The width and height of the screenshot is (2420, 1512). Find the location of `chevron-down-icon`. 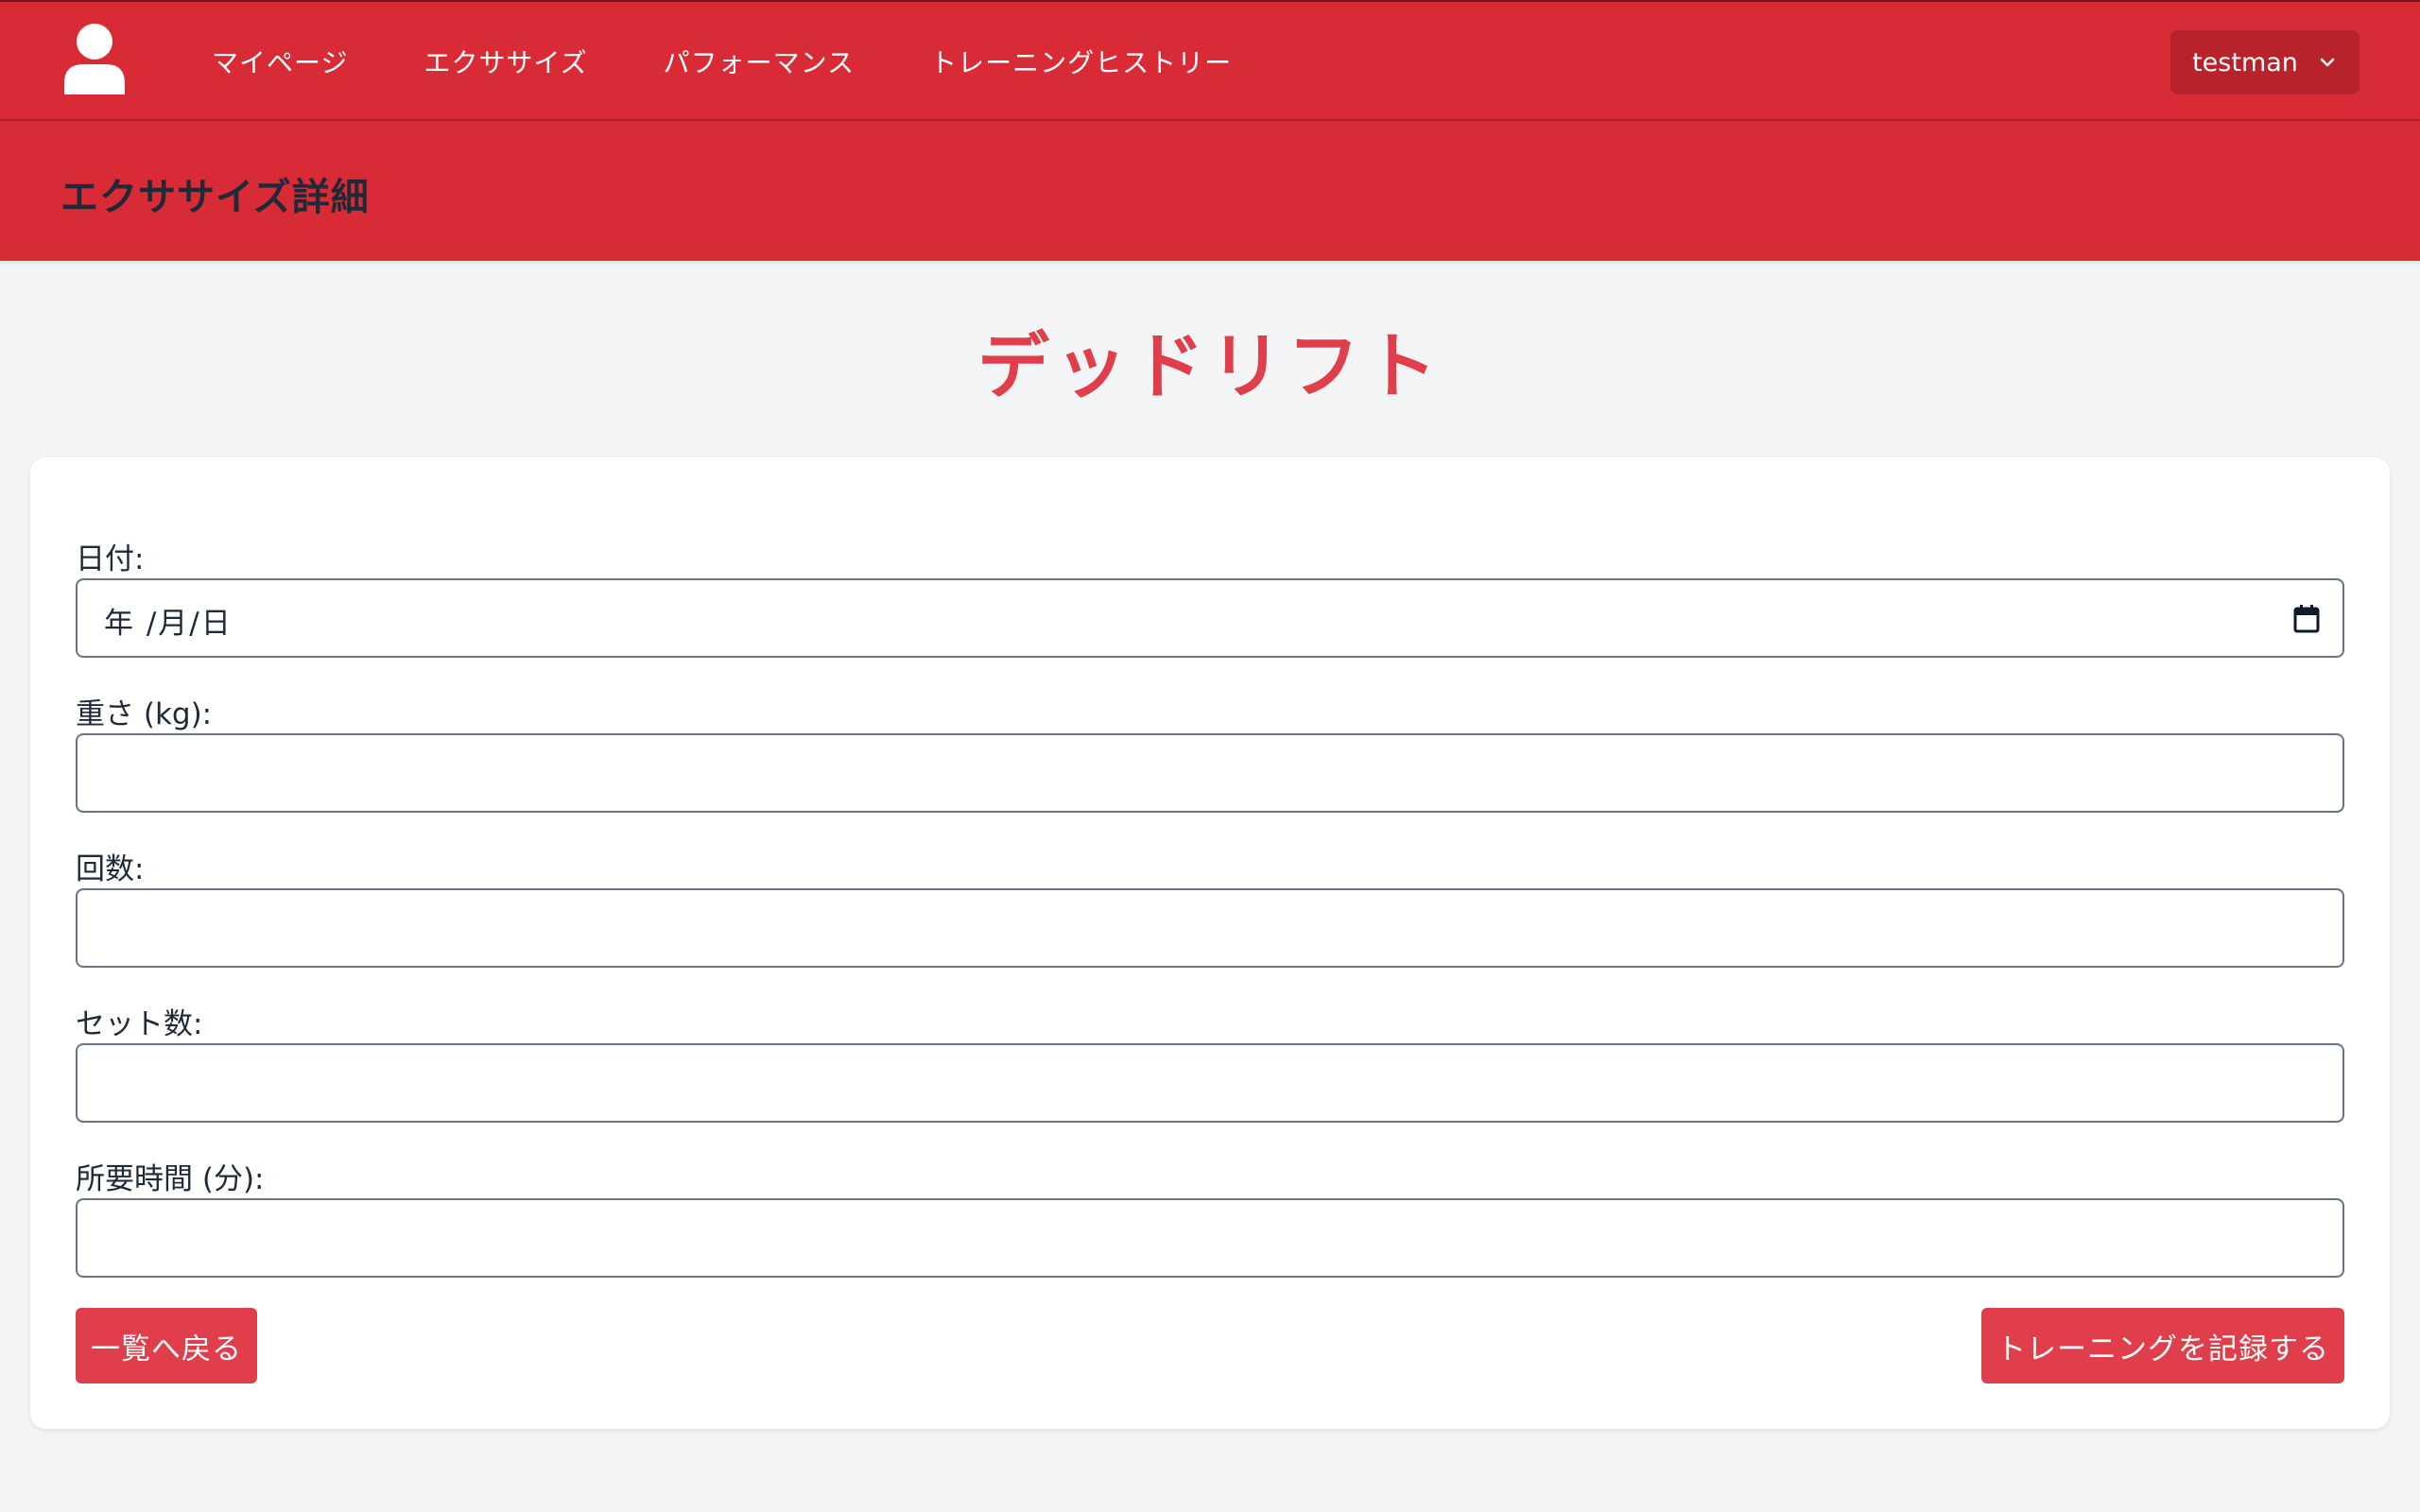

chevron-down-icon is located at coordinates (2327, 62).